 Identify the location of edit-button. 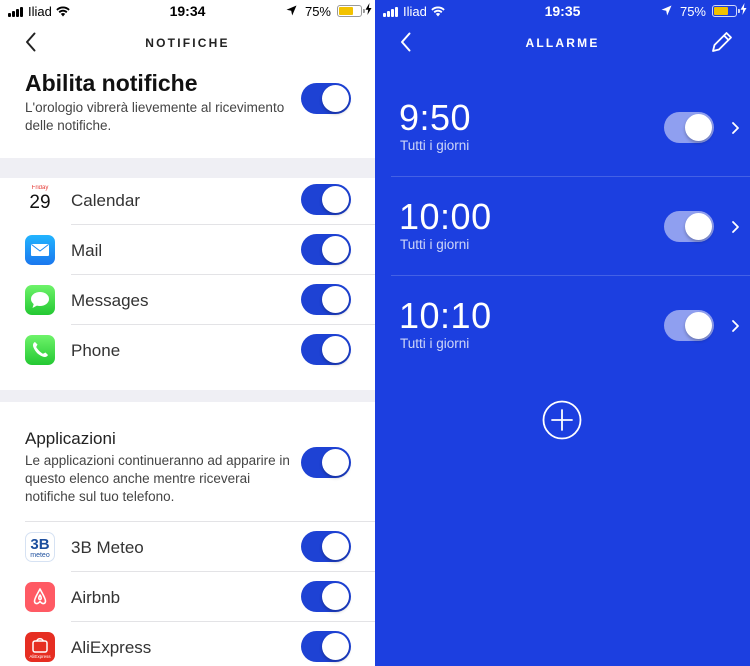
(722, 42).